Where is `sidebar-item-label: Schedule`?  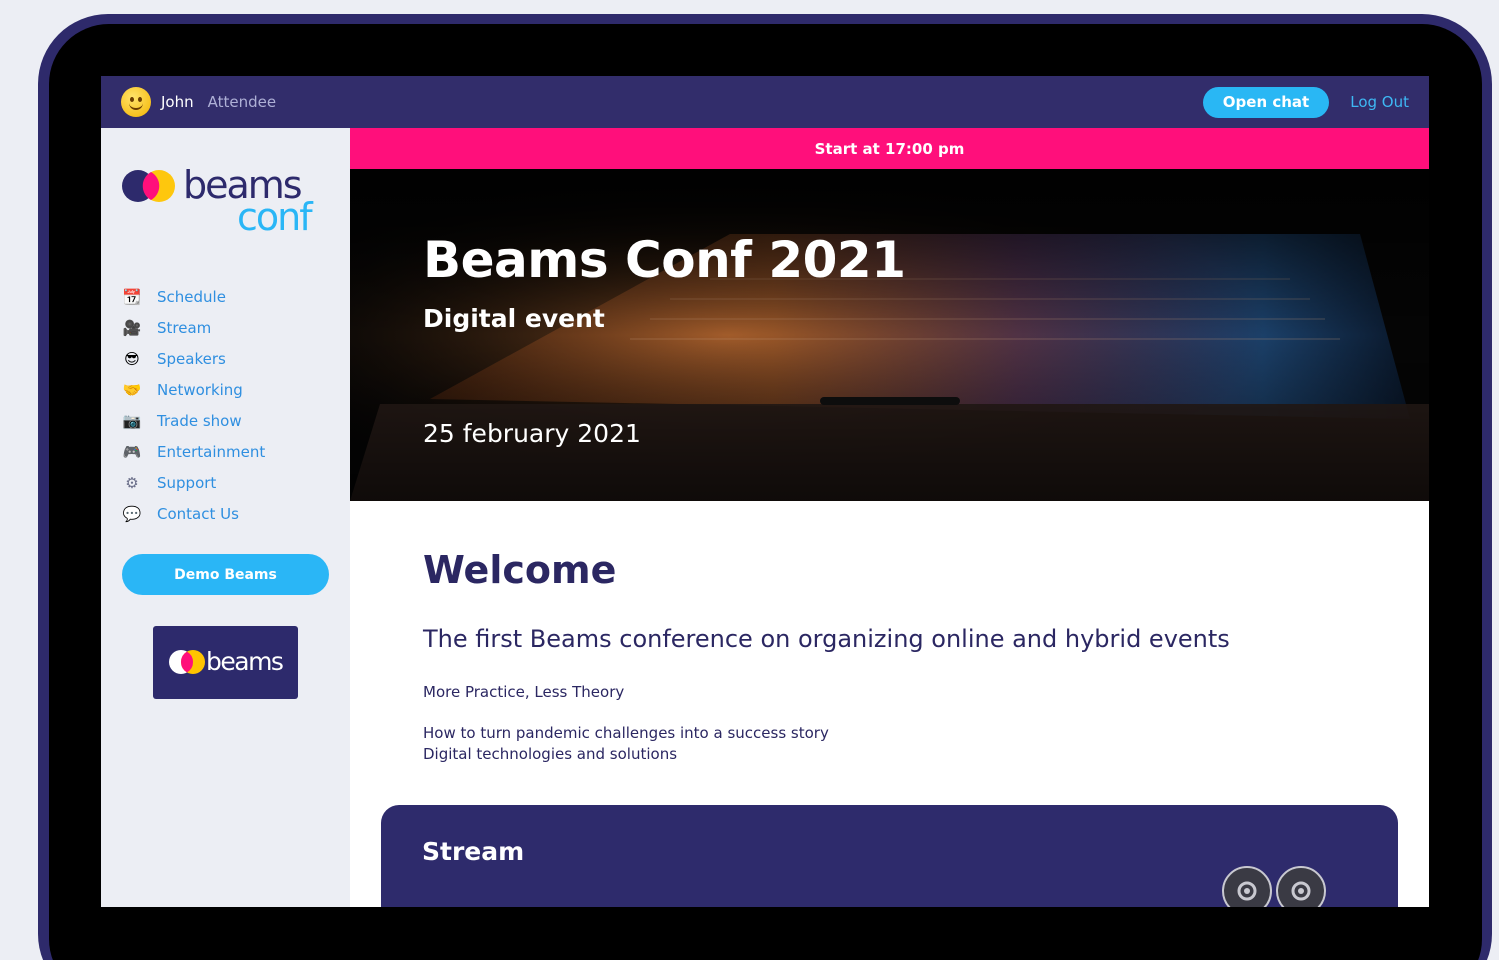 sidebar-item-label: Schedule is located at coordinates (191, 296).